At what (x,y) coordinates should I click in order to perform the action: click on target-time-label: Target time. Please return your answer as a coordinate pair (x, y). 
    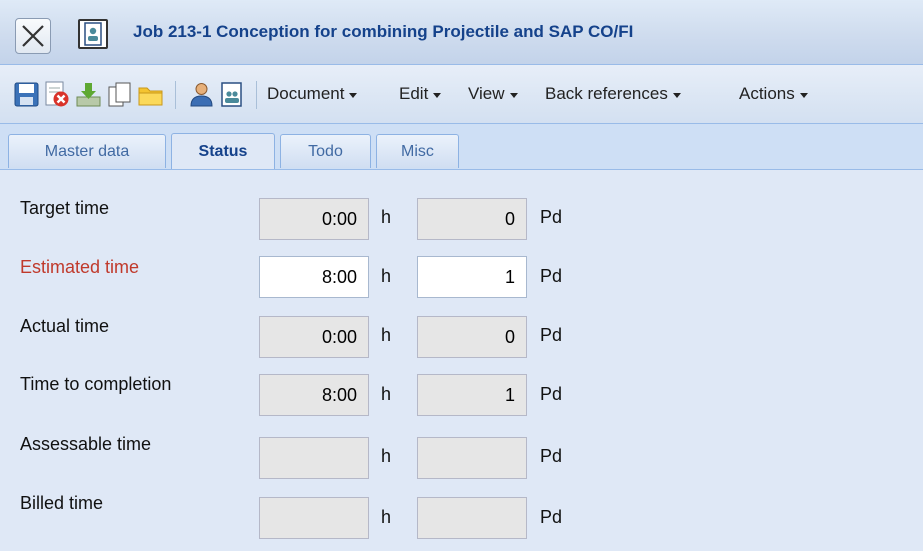
    Looking at the image, I should click on (65, 208).